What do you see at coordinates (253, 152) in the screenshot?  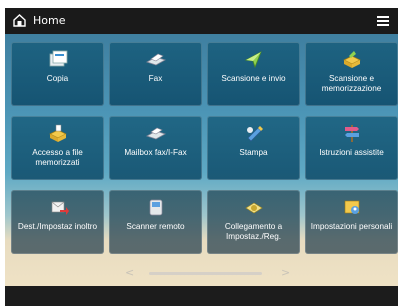 I see `tile-label: Stampa` at bounding box center [253, 152].